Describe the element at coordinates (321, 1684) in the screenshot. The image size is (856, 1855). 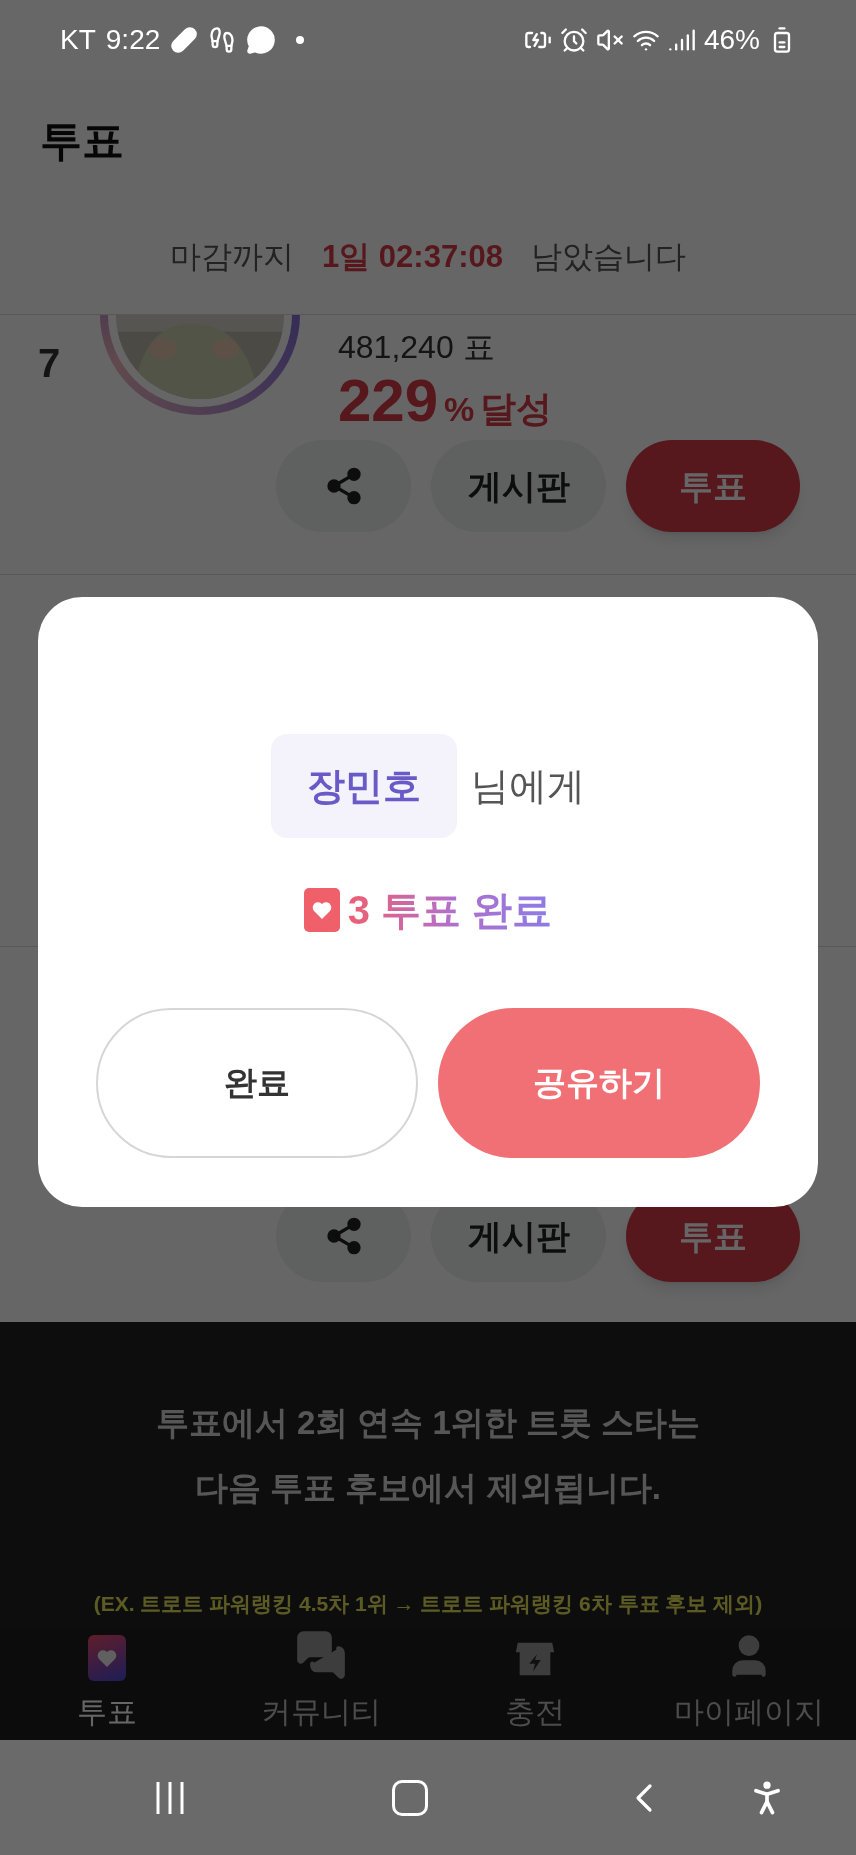
I see `nav-tab: 커뮤니티` at that location.